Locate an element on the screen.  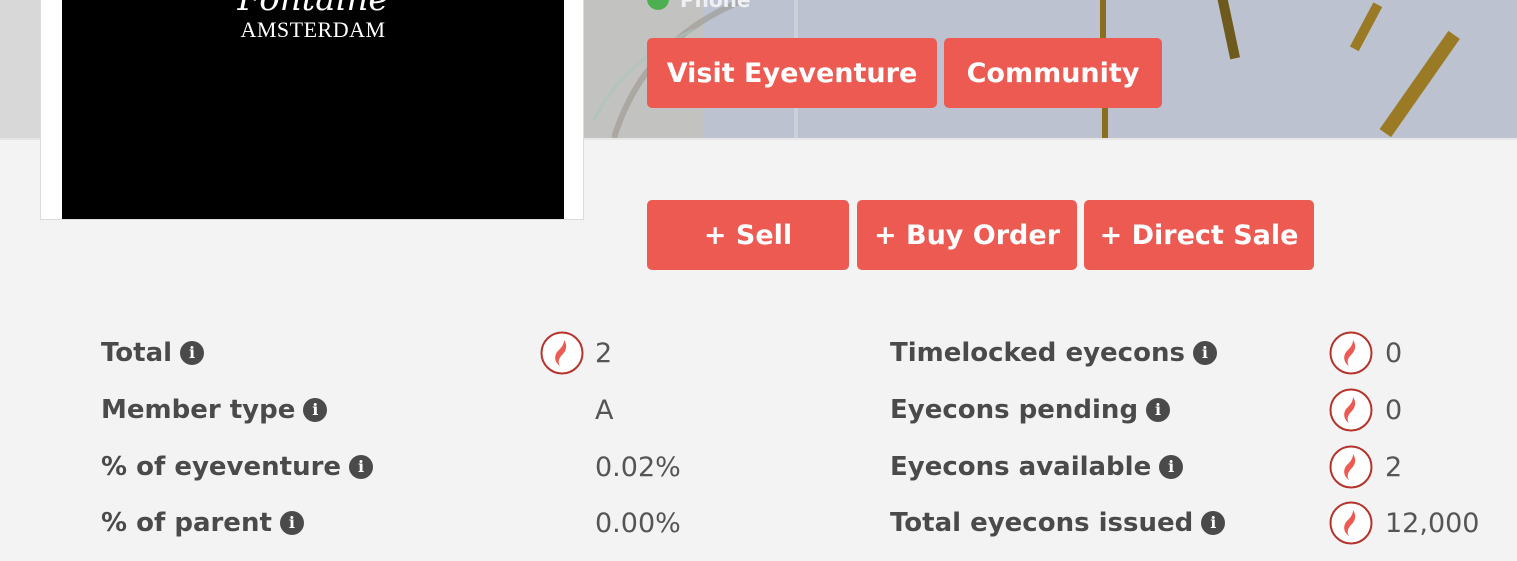
stat-member-type-label: Member type i is located at coordinates (214, 410).